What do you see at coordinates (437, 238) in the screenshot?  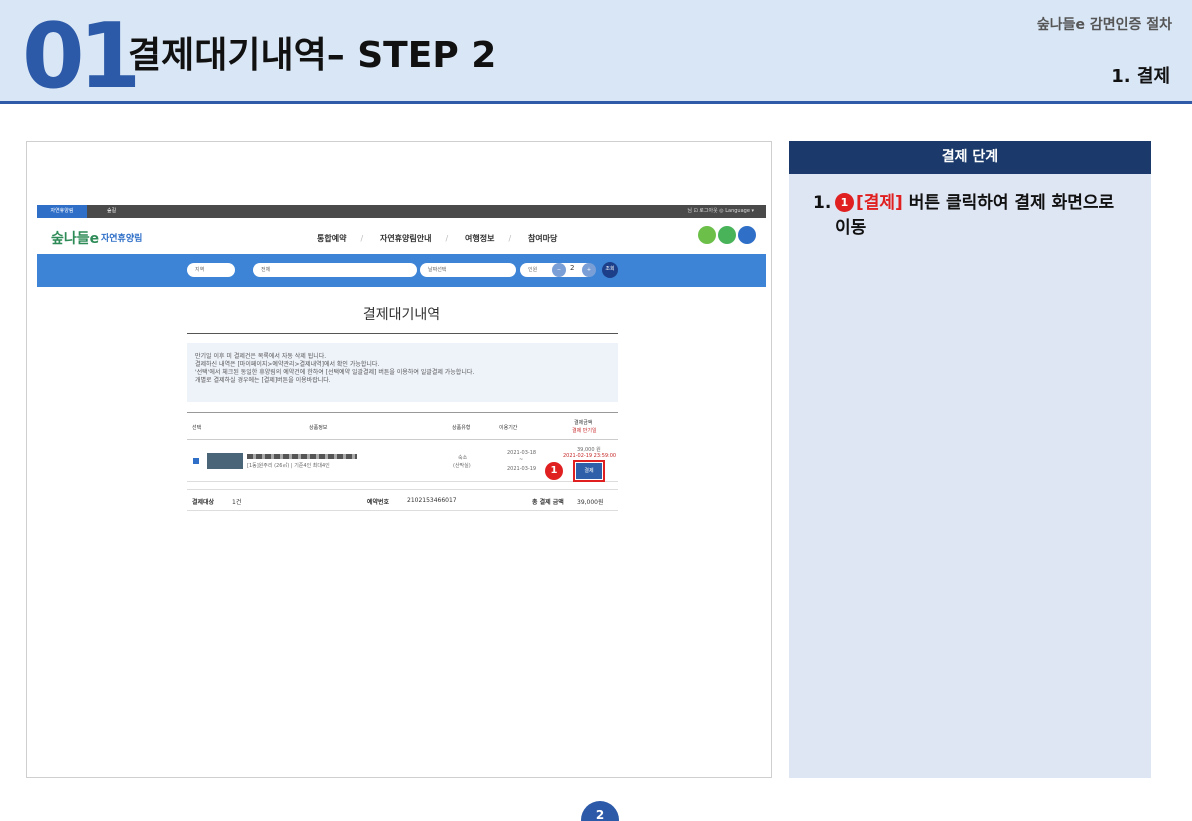 I see `main-menu: 통합예약 / 자연휴양림안내 / 여행정보 / 참여마당` at bounding box center [437, 238].